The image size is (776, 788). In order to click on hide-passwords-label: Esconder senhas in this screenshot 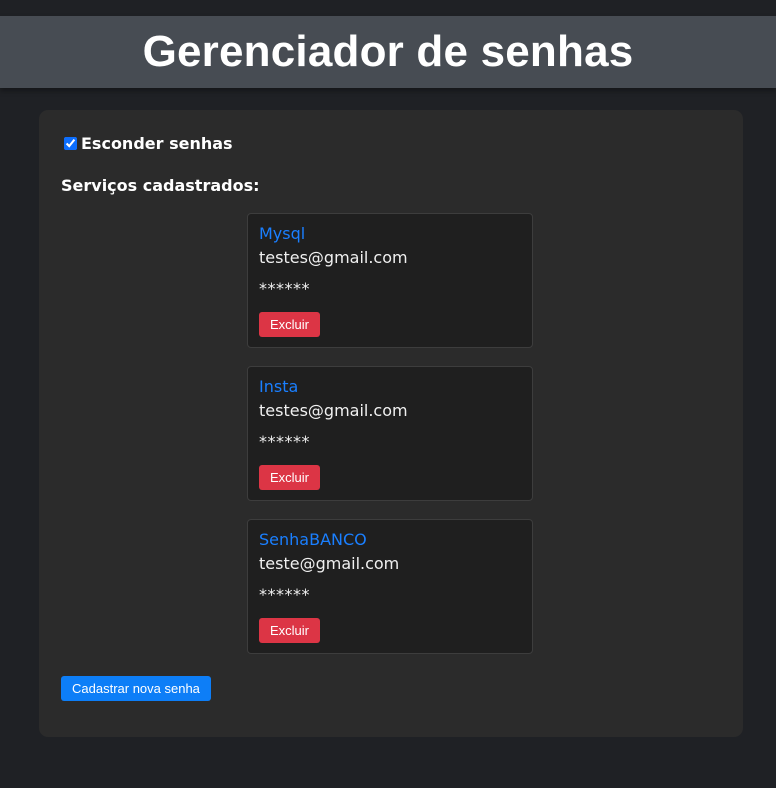, I will do `click(157, 143)`.